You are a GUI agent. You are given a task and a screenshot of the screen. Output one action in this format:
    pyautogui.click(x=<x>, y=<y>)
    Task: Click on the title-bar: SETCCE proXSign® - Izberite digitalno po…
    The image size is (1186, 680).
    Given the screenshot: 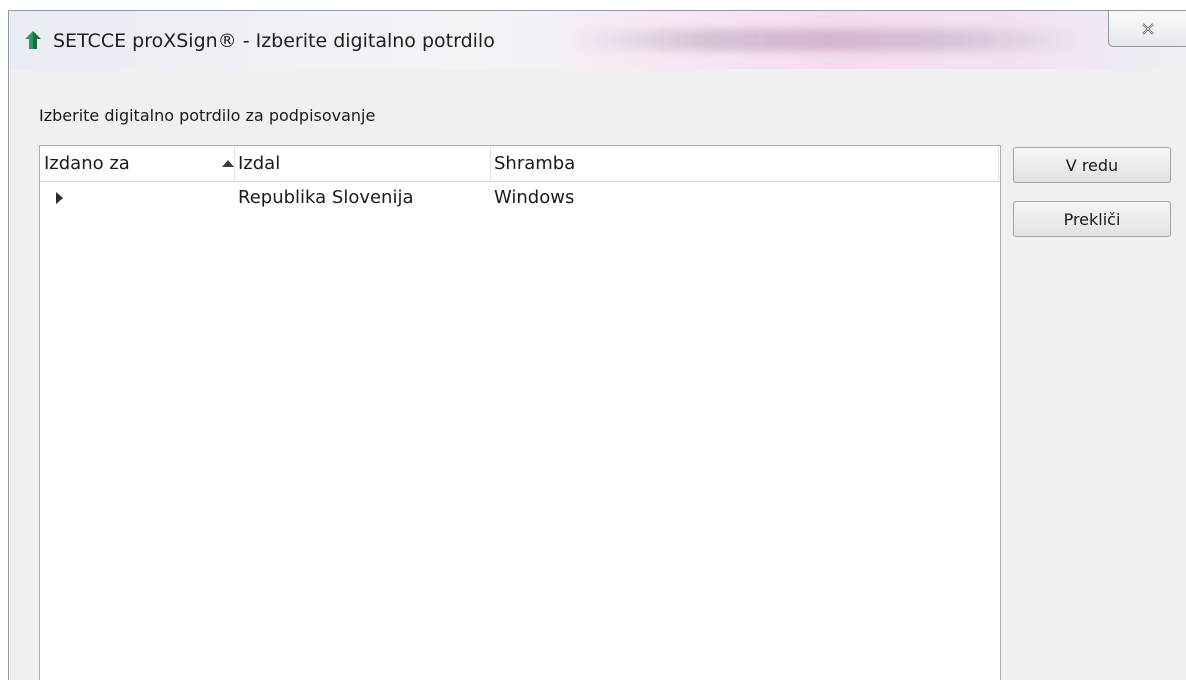 What is the action you would take?
    pyautogui.click(x=597, y=40)
    